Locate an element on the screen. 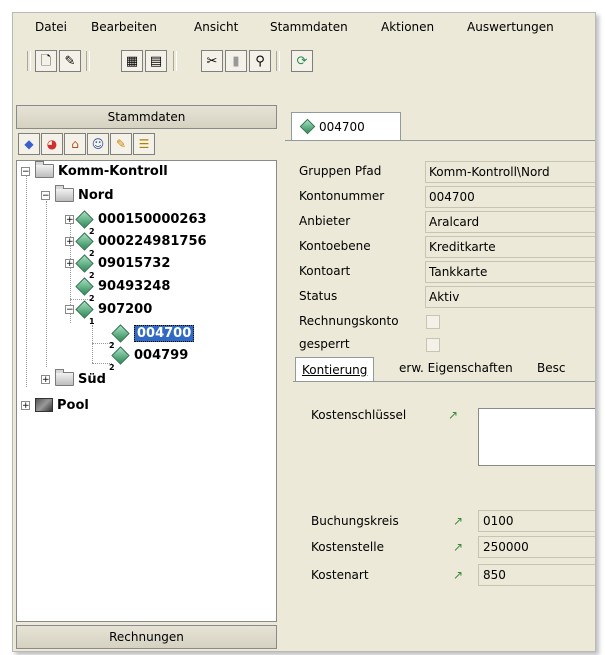  list-icon: ☰ is located at coordinates (144, 144).